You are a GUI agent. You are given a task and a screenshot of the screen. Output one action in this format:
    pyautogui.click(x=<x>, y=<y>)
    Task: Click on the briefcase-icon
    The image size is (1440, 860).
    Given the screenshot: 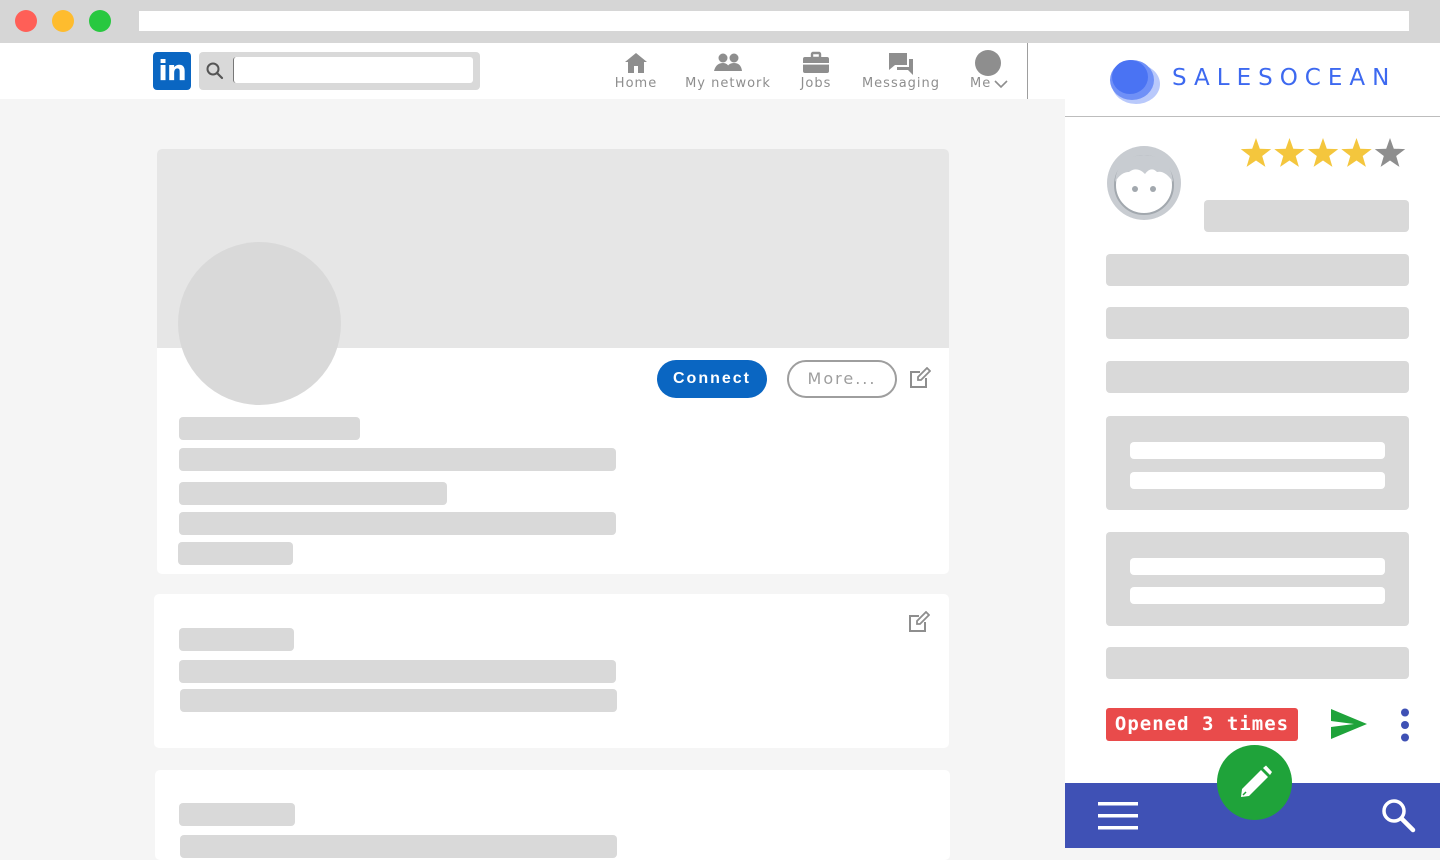 What is the action you would take?
    pyautogui.click(x=816, y=62)
    